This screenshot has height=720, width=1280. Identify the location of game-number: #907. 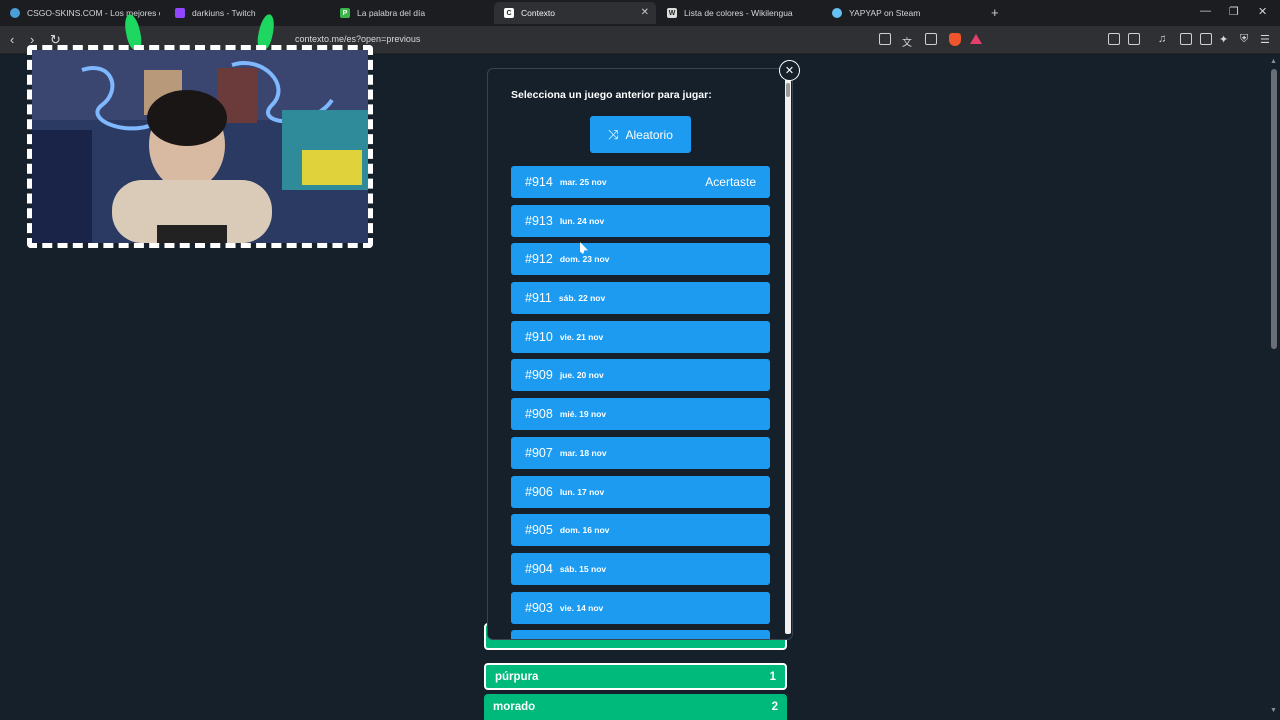
(539, 452).